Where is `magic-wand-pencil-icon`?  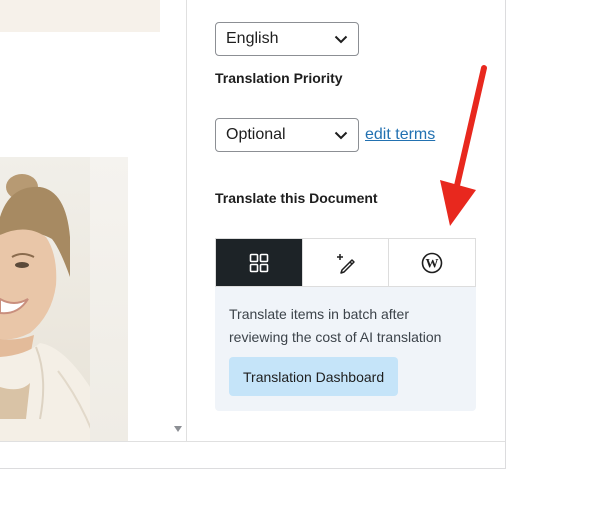 magic-wand-pencil-icon is located at coordinates (345, 263).